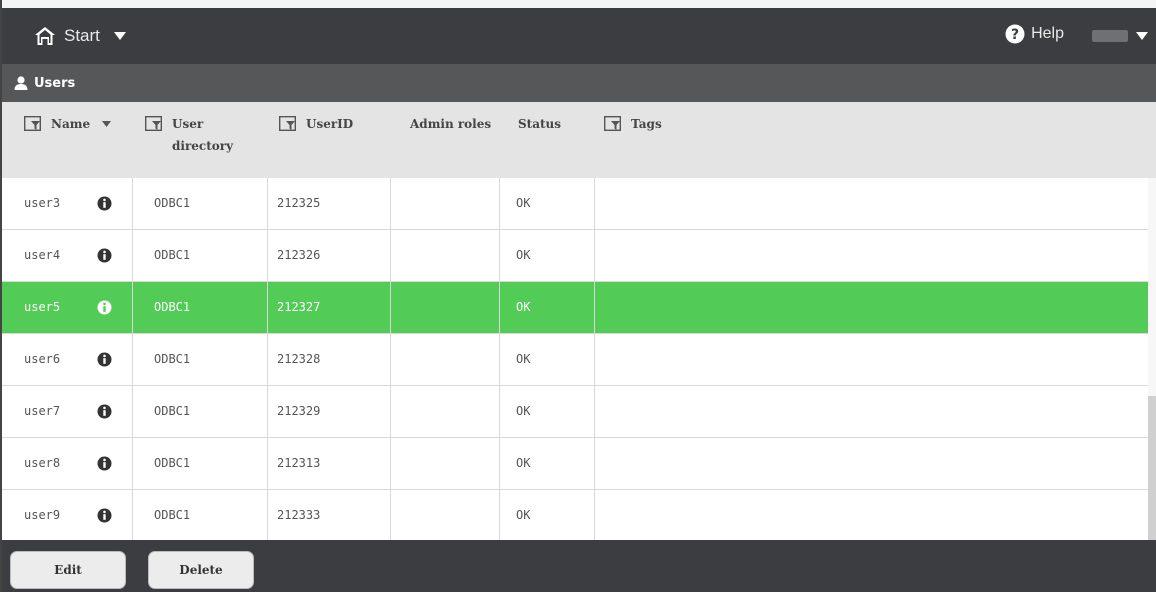 The height and width of the screenshot is (592, 1156). I want to click on table-row: user3 ODBC1 212325 OK, so click(575, 204).